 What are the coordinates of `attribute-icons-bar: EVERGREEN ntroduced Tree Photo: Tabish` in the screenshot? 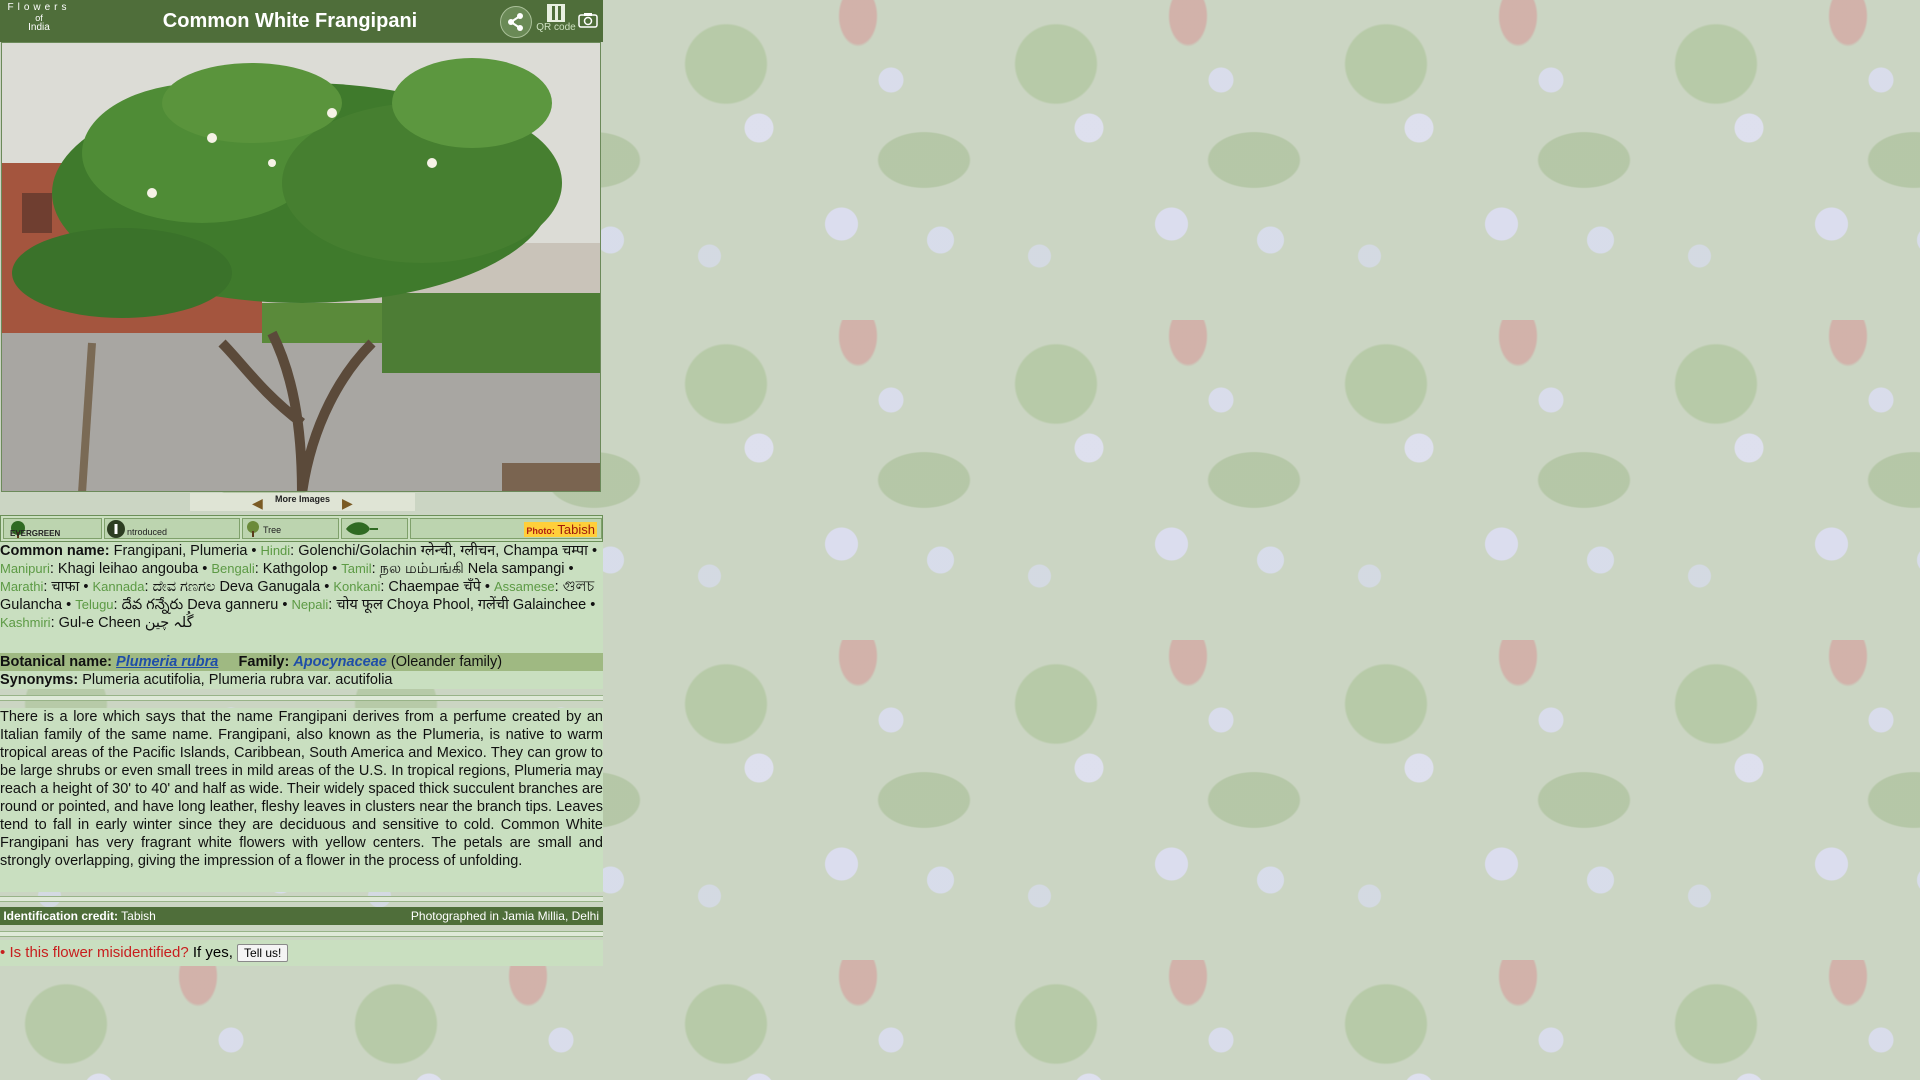 It's located at (301, 528).